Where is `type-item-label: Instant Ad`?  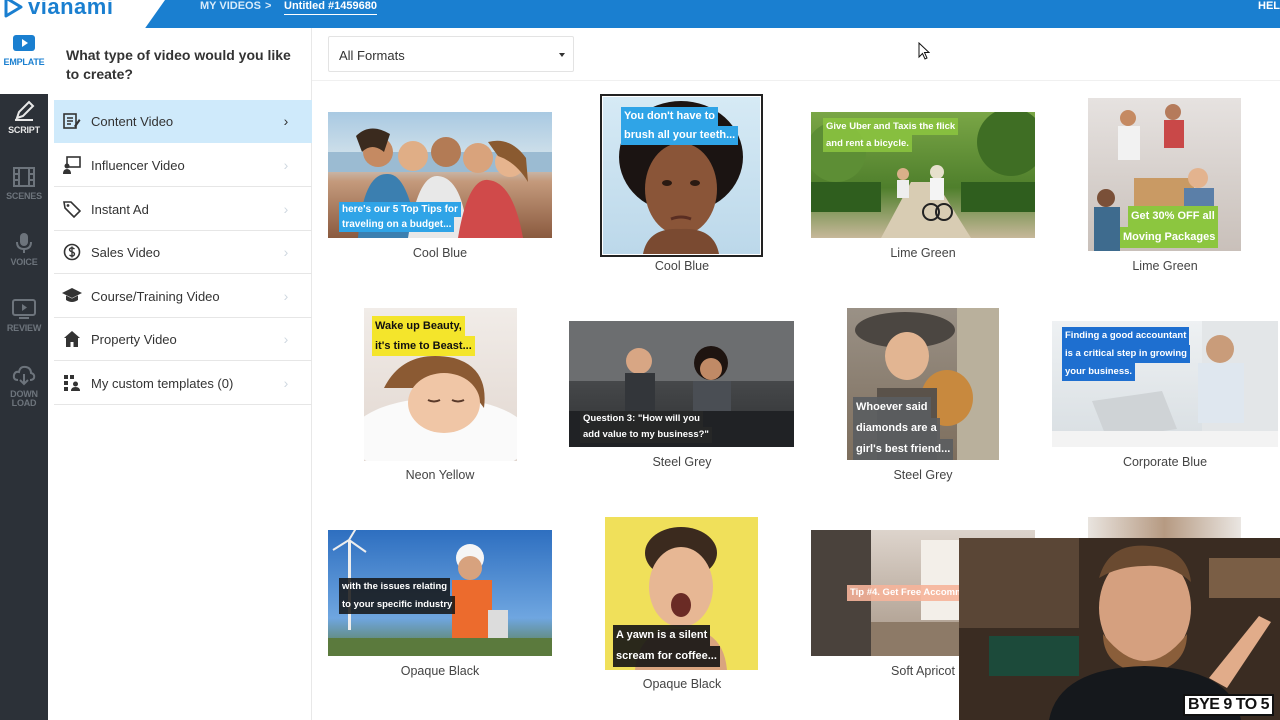 type-item-label: Instant Ad is located at coordinates (120, 209).